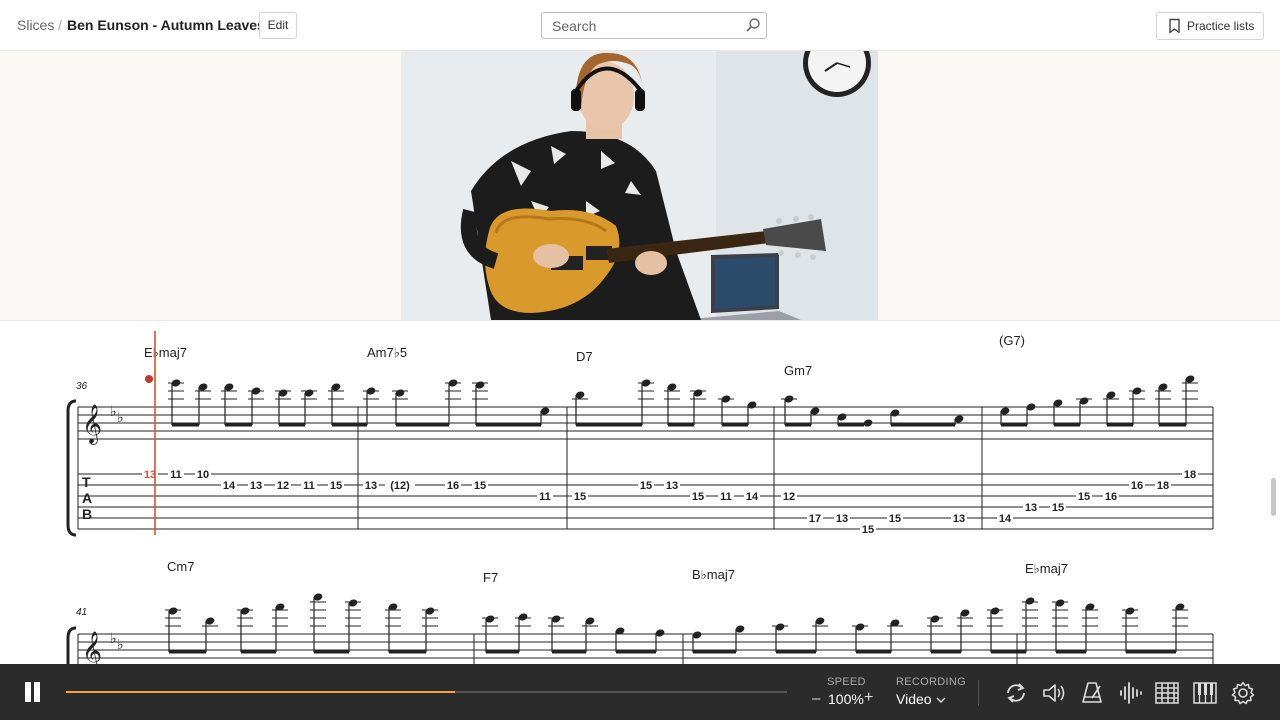 This screenshot has height=720, width=1280. What do you see at coordinates (1130, 693) in the screenshot?
I see `waveform-icon` at bounding box center [1130, 693].